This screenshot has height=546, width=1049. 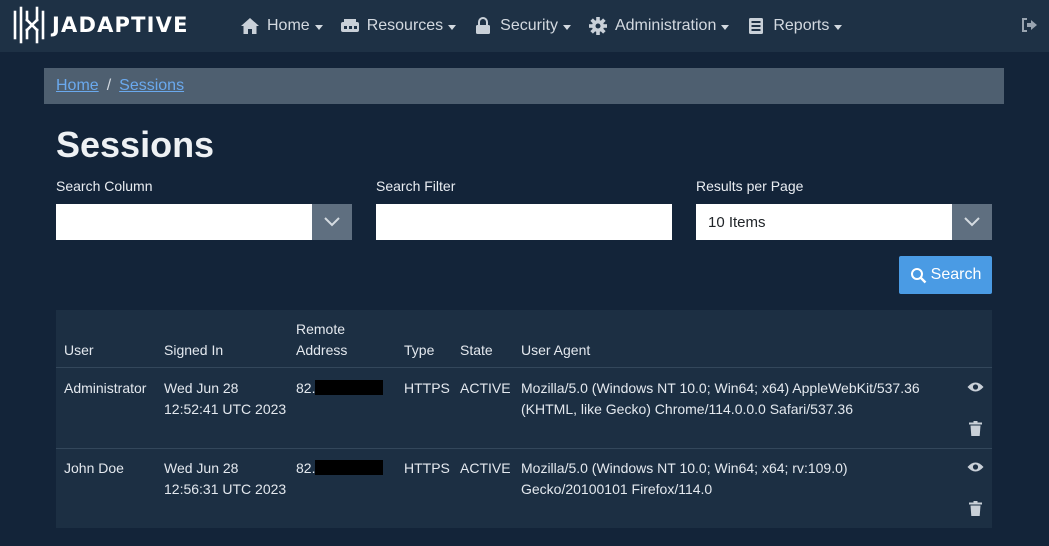 What do you see at coordinates (529, 25) in the screenshot?
I see `nav-security-label: Security` at bounding box center [529, 25].